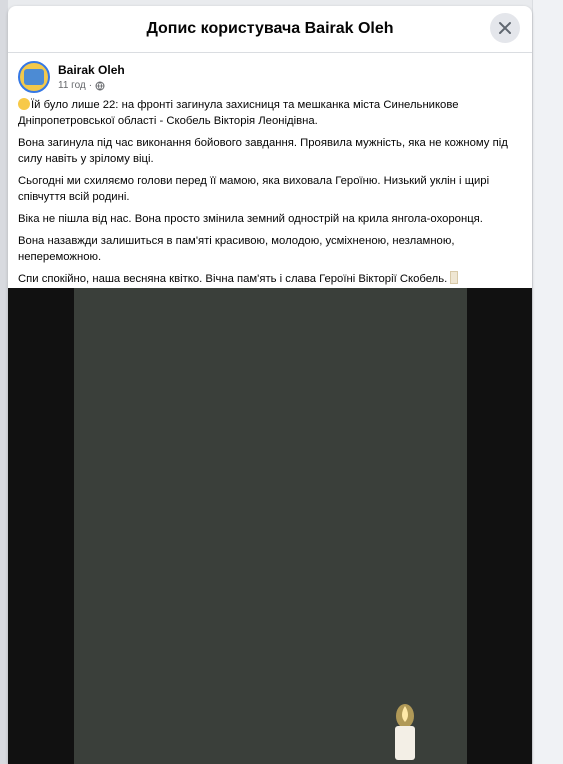  I want to click on candle-emoji-icon, so click(454, 277).